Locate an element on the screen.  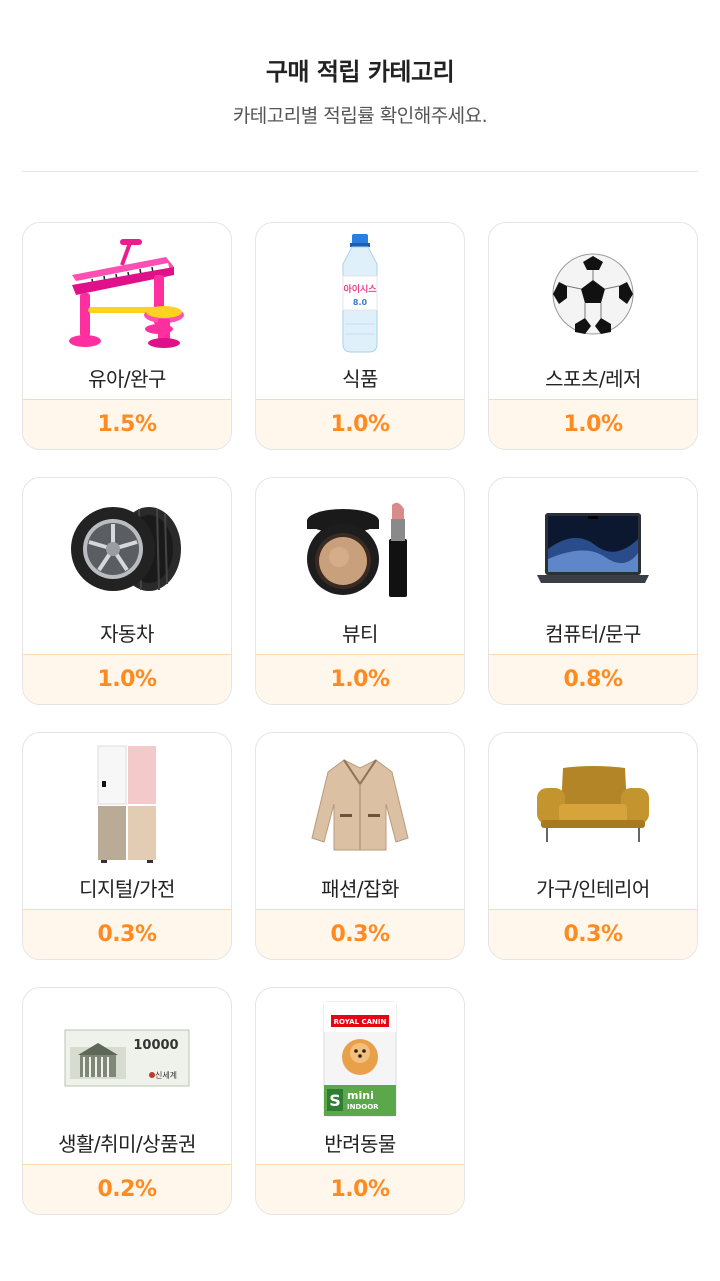
category-card-beauty: 뷰티 1.0% is located at coordinates (360, 591).